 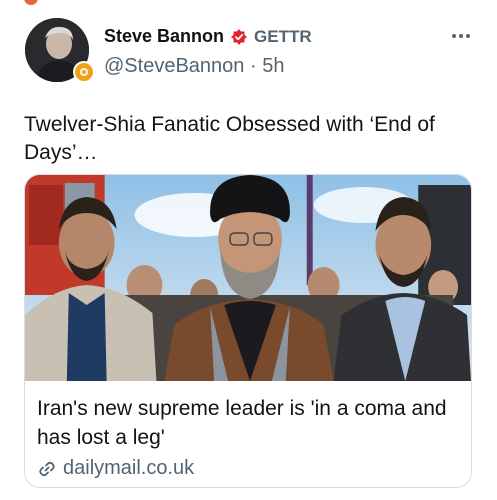 What do you see at coordinates (84, 72) in the screenshot?
I see `verified-badge-icon` at bounding box center [84, 72].